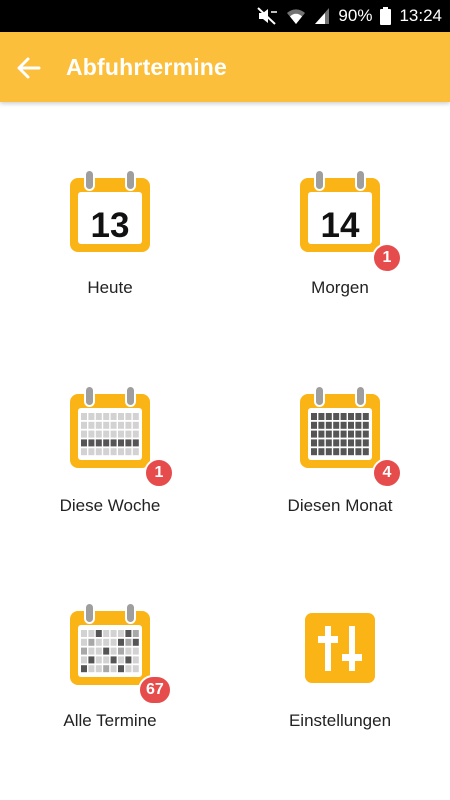  I want to click on status-icons: 90% 13:24, so click(349, 16).